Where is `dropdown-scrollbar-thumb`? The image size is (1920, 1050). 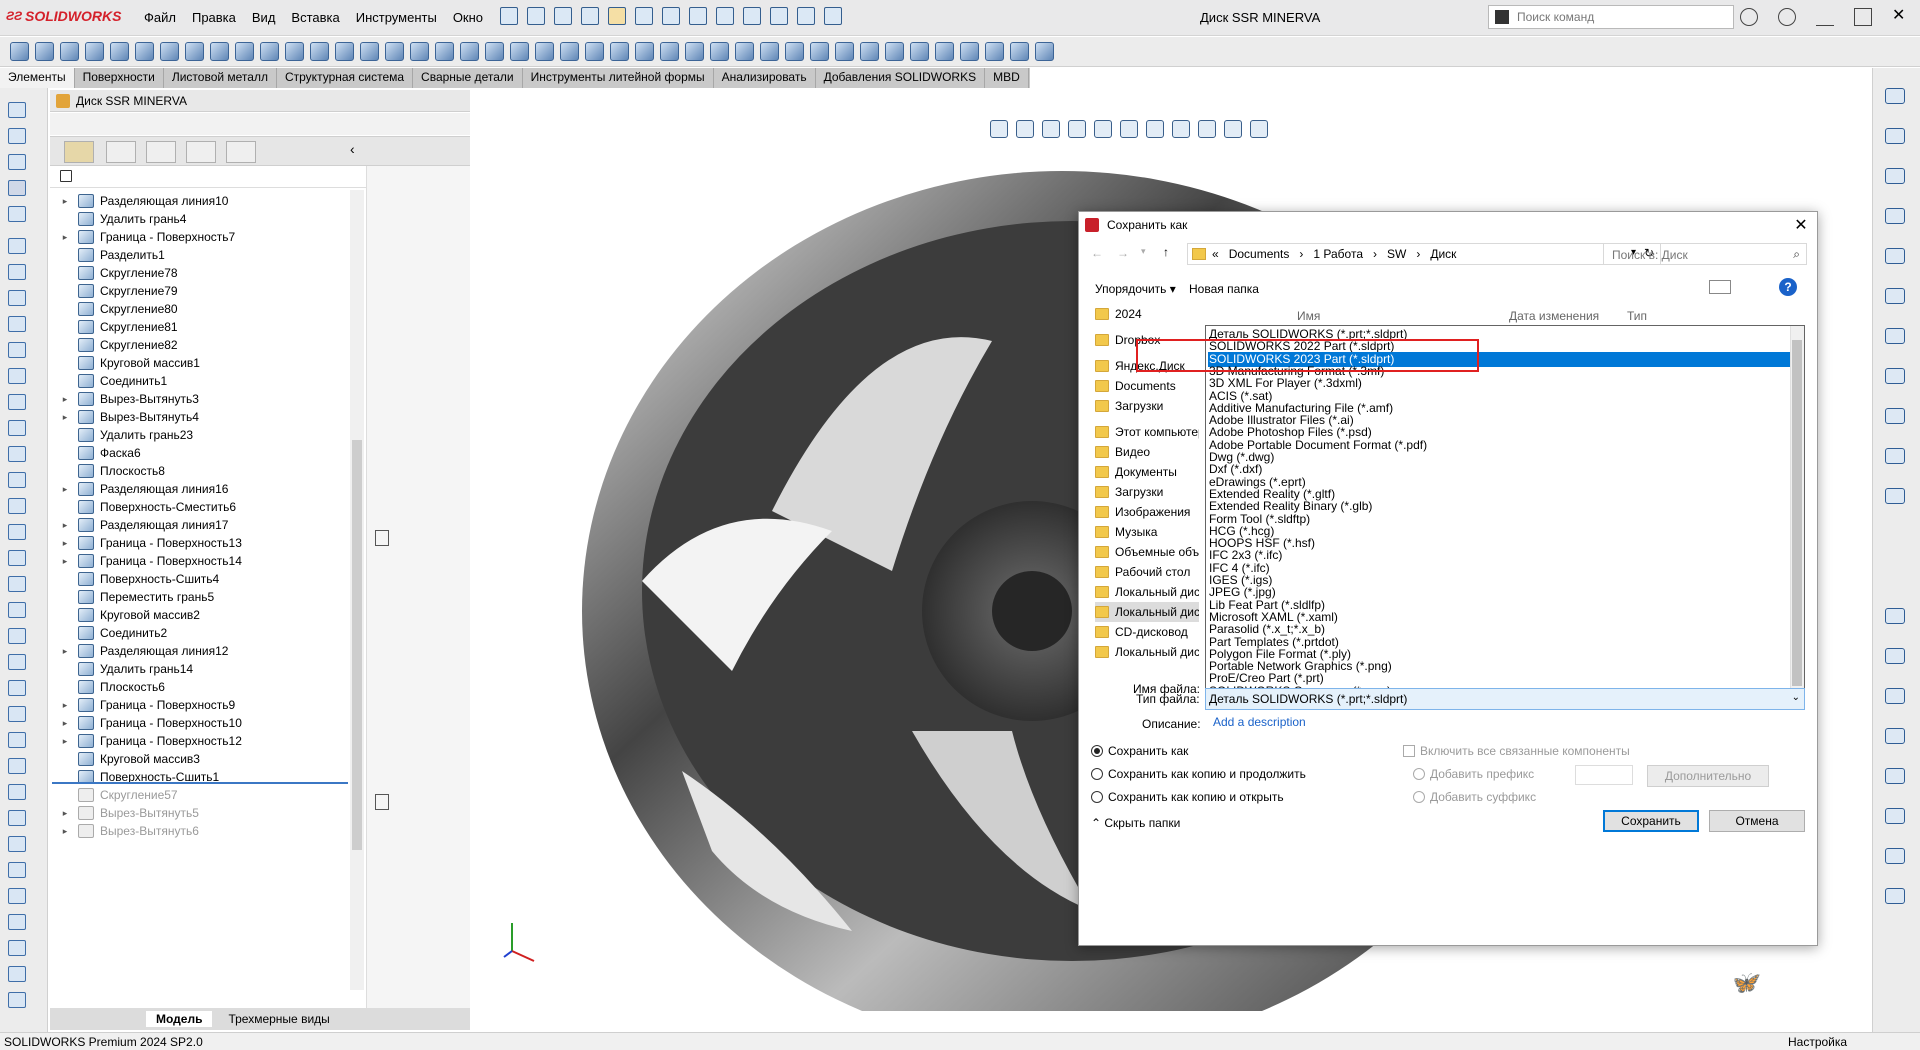
dropdown-scrollbar-thumb is located at coordinates (1797, 513).